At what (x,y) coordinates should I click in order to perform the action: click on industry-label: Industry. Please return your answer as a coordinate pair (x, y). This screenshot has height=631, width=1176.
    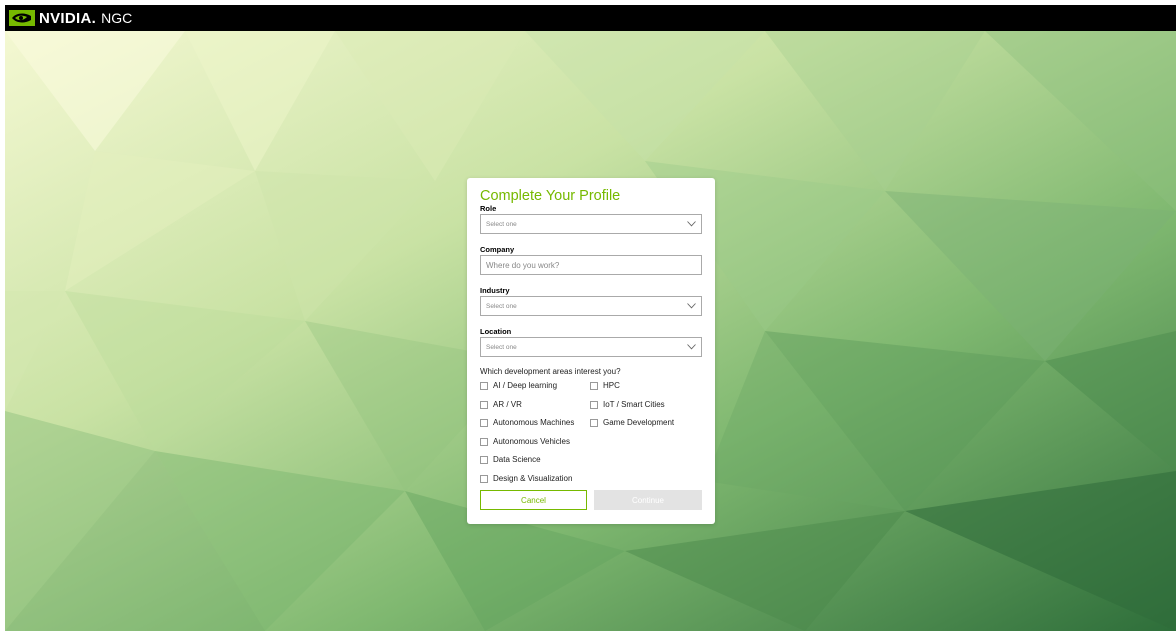
    Looking at the image, I should click on (495, 290).